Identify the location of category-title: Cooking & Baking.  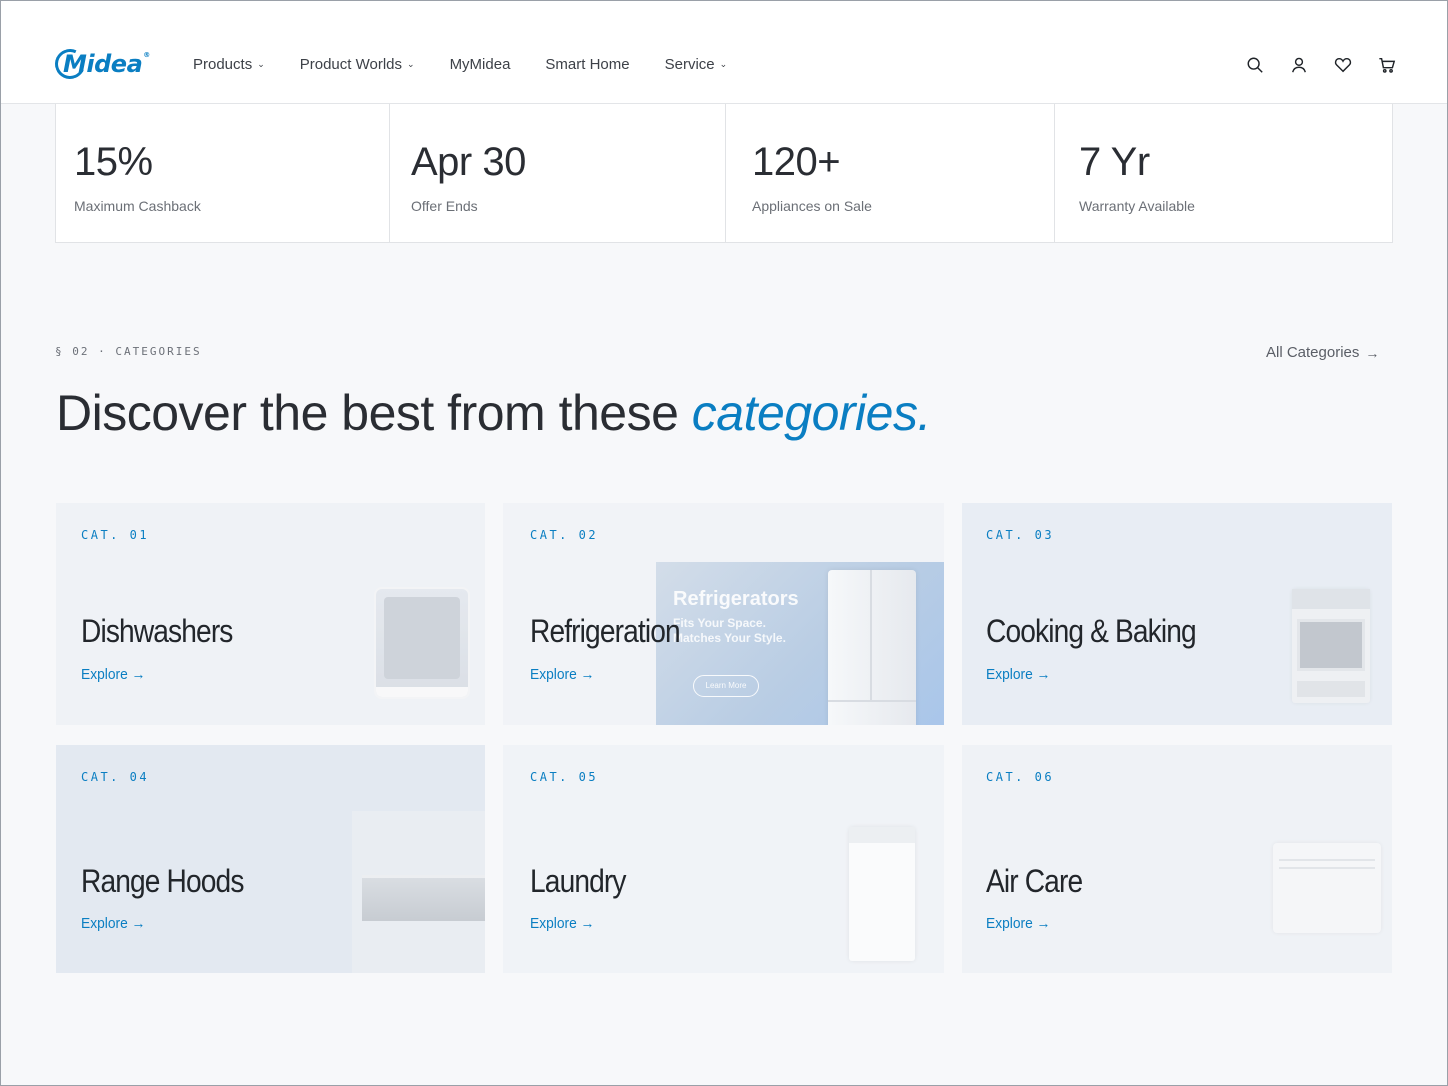
(1091, 631).